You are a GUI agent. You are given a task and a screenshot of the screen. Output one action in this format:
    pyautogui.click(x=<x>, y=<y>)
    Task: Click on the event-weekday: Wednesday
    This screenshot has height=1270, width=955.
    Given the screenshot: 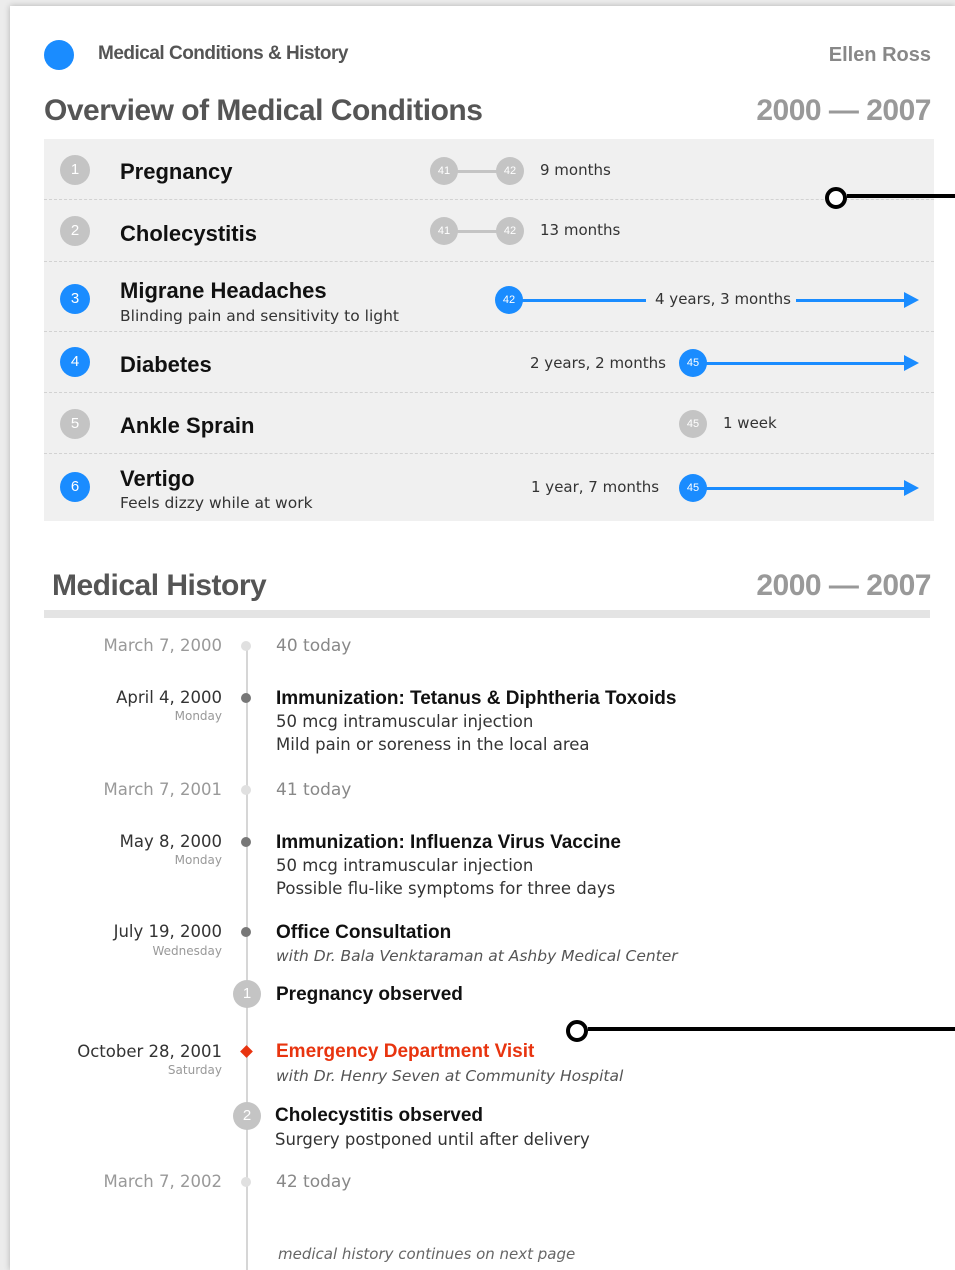 What is the action you would take?
    pyautogui.click(x=187, y=951)
    